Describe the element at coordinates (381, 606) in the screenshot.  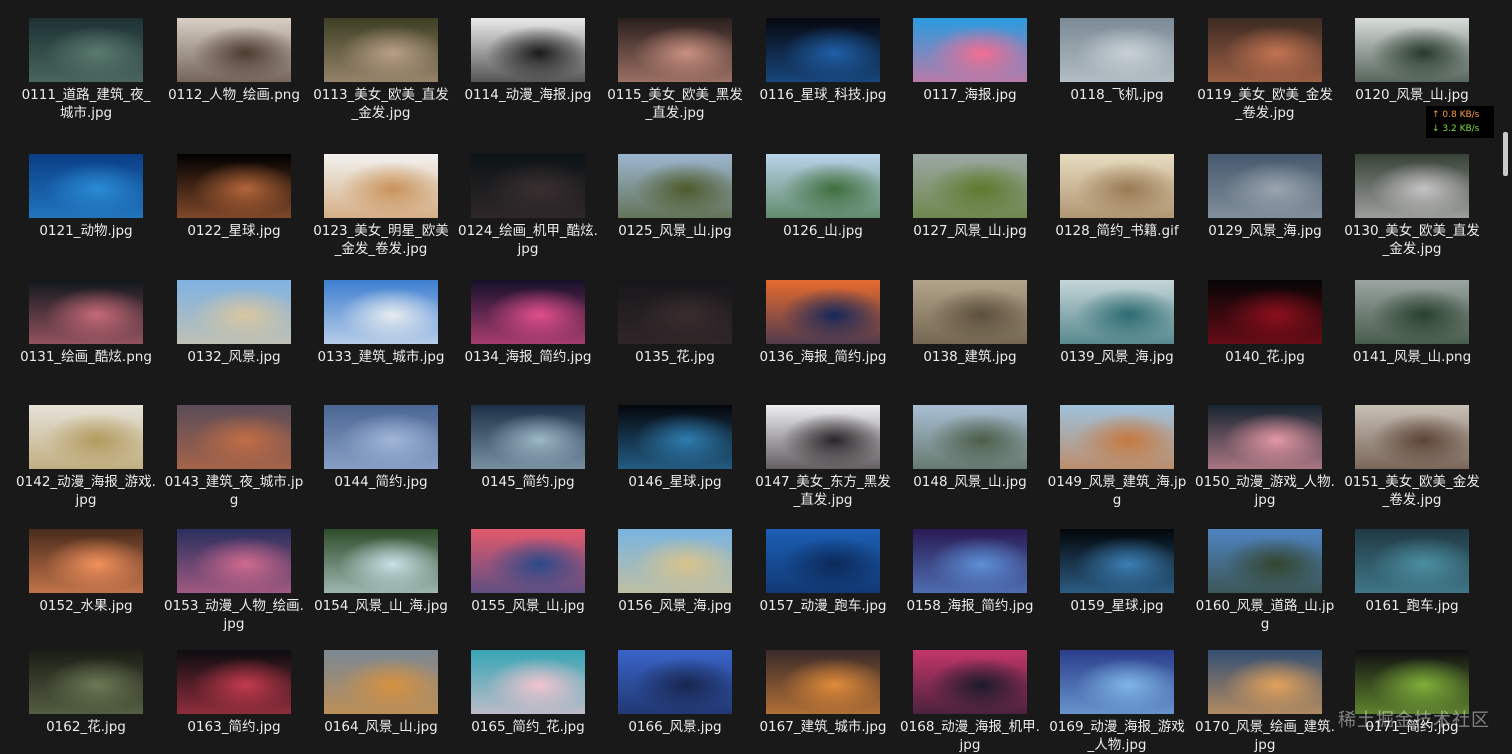
I see `file-name: 0154_风景_山_海.jpg` at that location.